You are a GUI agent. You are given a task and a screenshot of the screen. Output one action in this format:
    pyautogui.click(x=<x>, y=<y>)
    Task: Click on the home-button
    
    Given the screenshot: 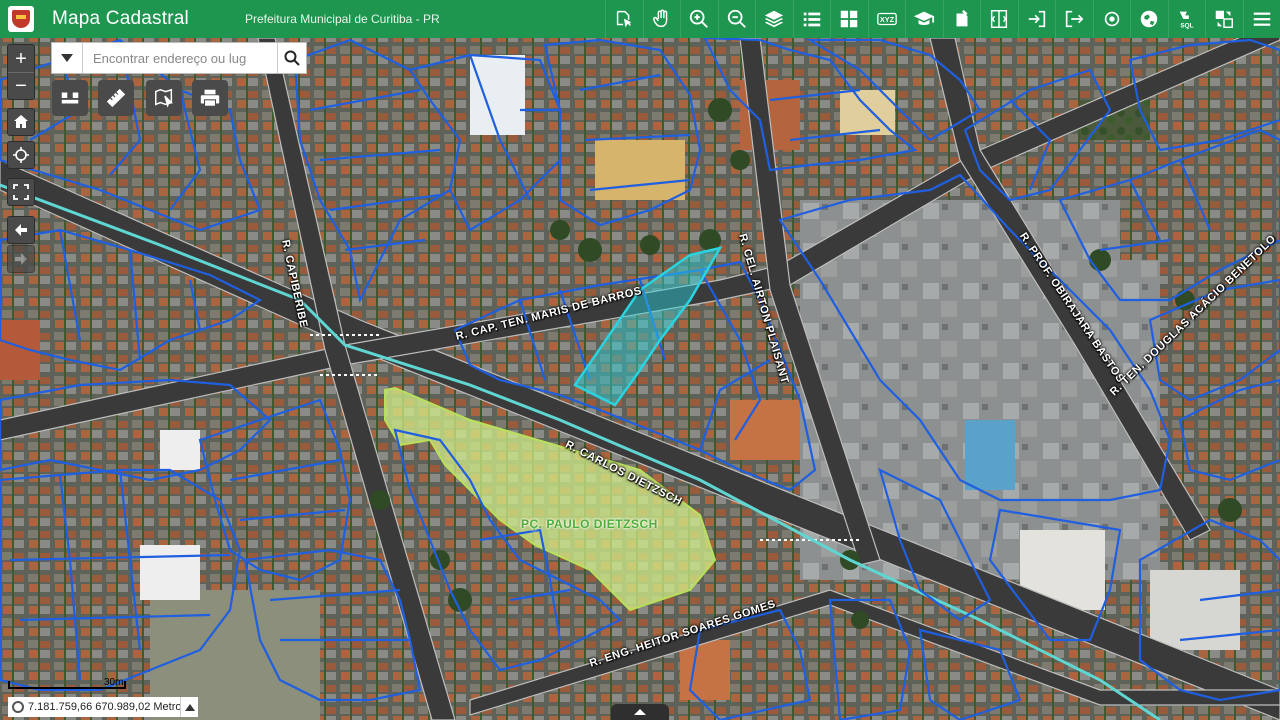 What is the action you would take?
    pyautogui.click(x=21, y=122)
    